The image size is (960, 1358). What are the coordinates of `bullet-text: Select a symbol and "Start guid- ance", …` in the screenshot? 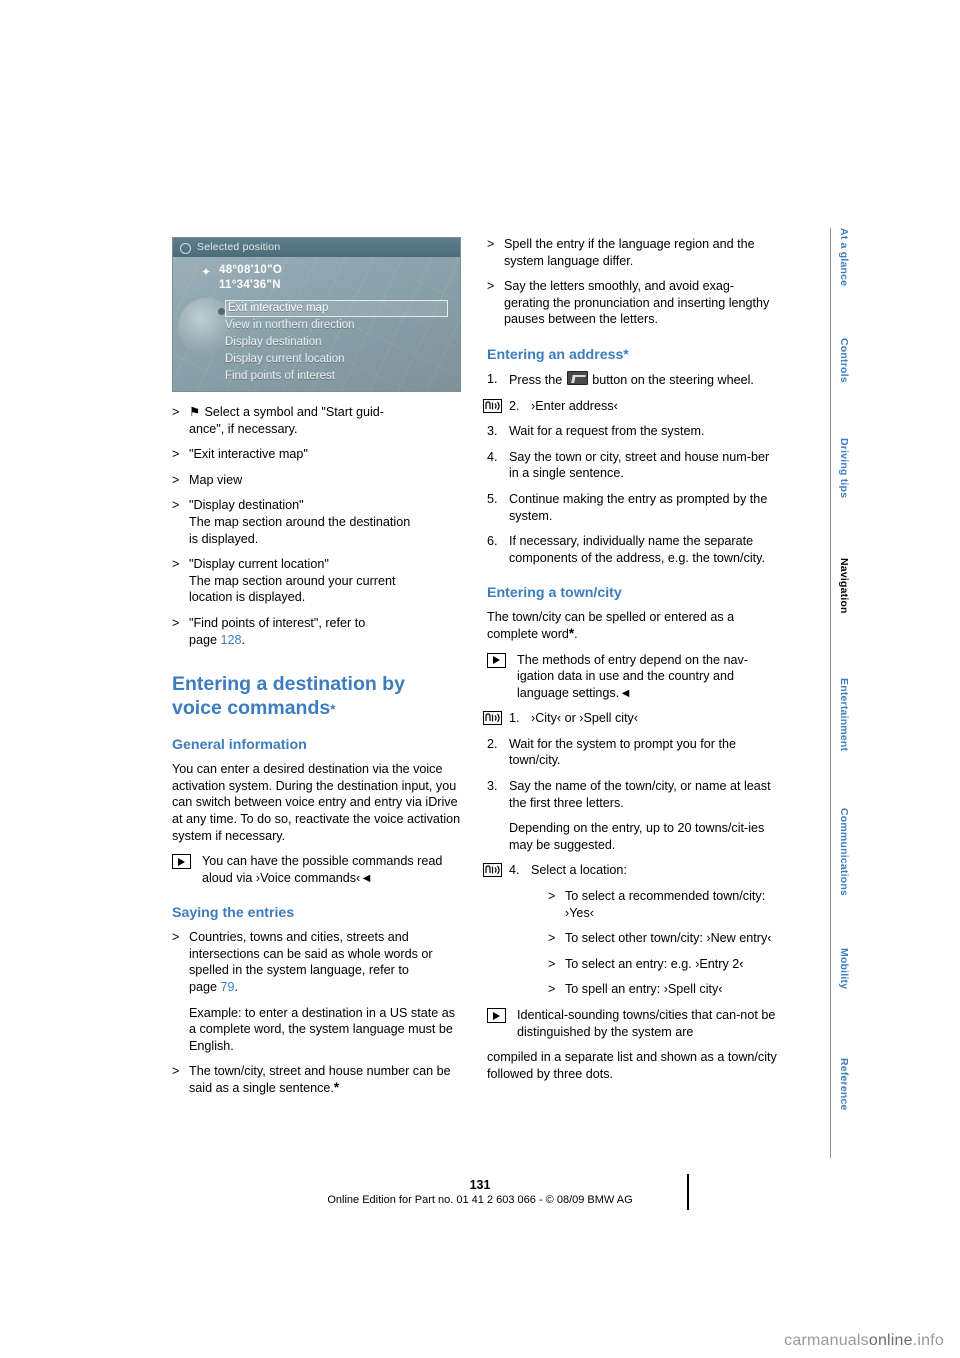 It's located at (286, 420).